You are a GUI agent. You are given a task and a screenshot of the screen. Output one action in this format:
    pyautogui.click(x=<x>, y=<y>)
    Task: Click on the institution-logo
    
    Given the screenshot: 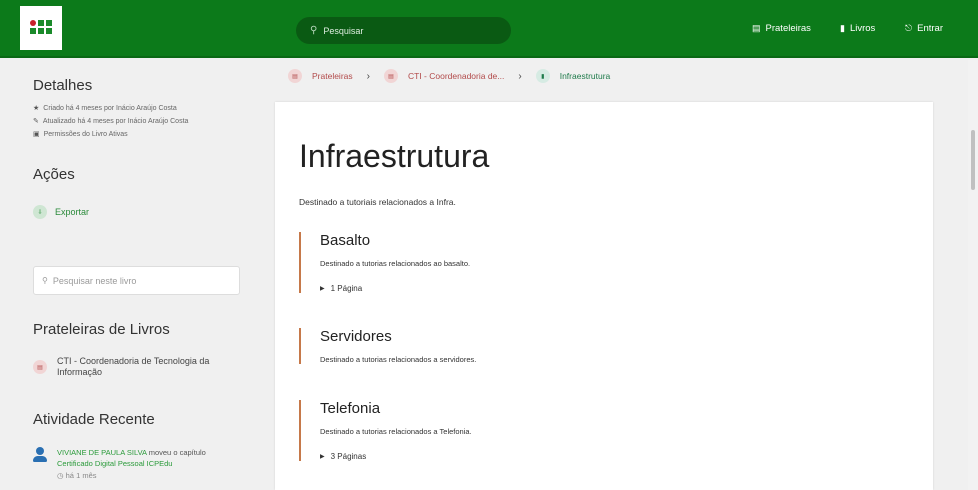 What is the action you would take?
    pyautogui.click(x=41, y=28)
    